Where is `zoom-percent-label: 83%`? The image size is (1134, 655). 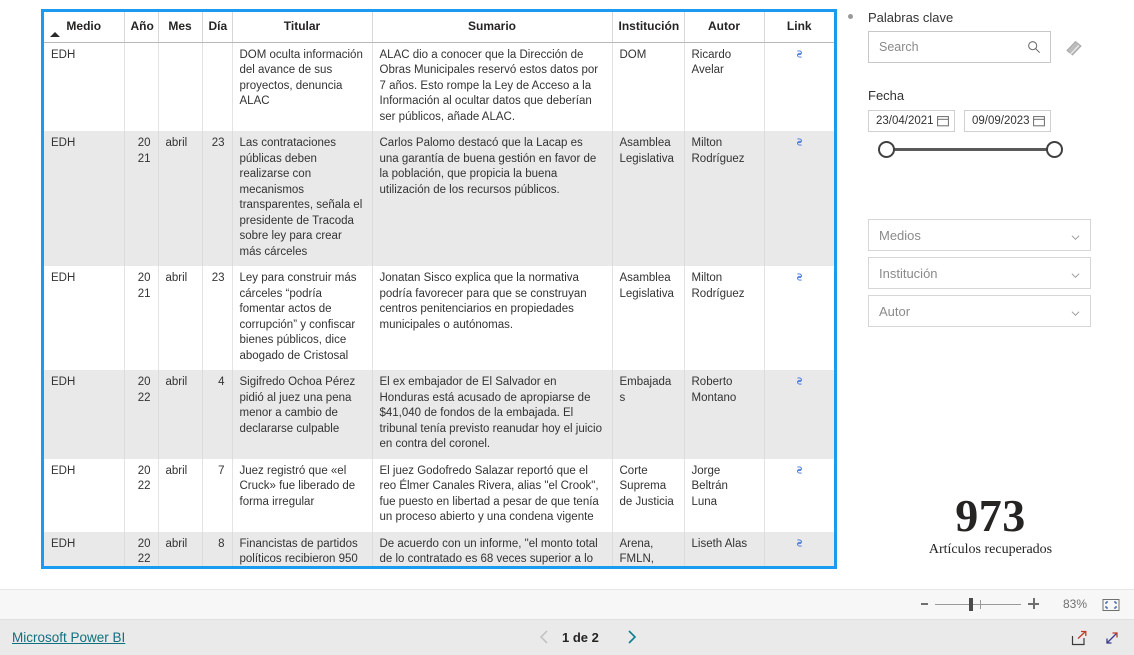 zoom-percent-label: 83% is located at coordinates (1074, 604).